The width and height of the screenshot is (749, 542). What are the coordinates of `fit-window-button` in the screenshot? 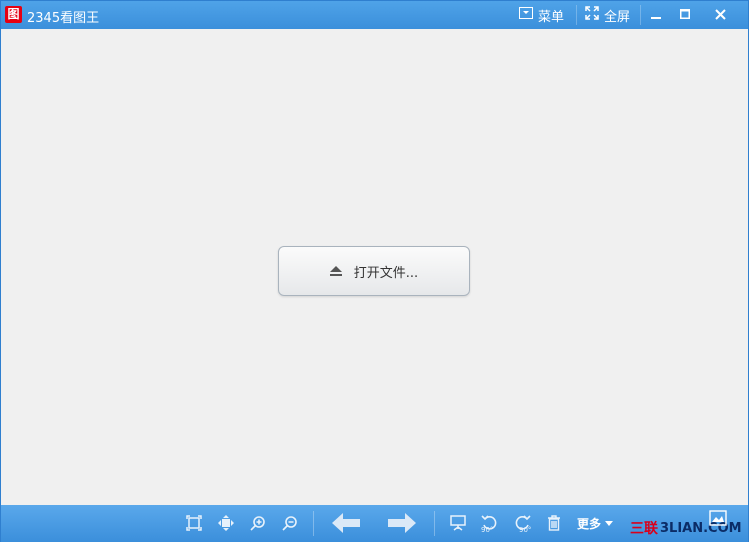 It's located at (194, 523).